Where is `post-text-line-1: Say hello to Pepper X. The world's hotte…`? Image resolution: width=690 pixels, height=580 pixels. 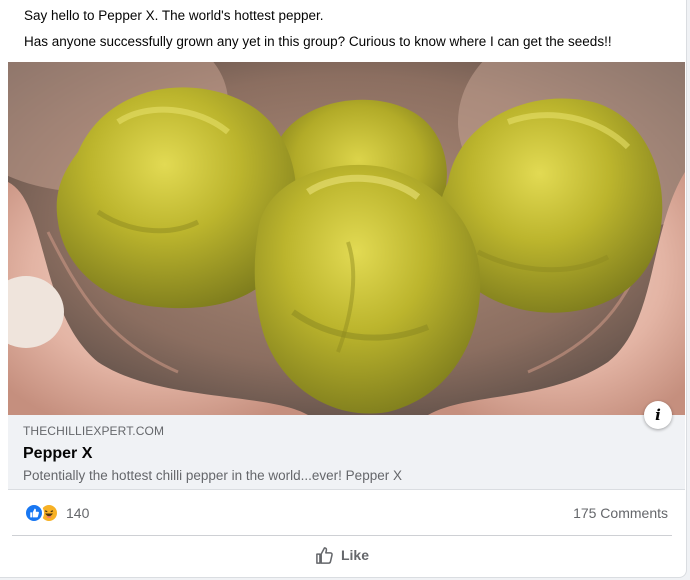
post-text-line-1: Say hello to Pepper X. The world's hotte… is located at coordinates (174, 15).